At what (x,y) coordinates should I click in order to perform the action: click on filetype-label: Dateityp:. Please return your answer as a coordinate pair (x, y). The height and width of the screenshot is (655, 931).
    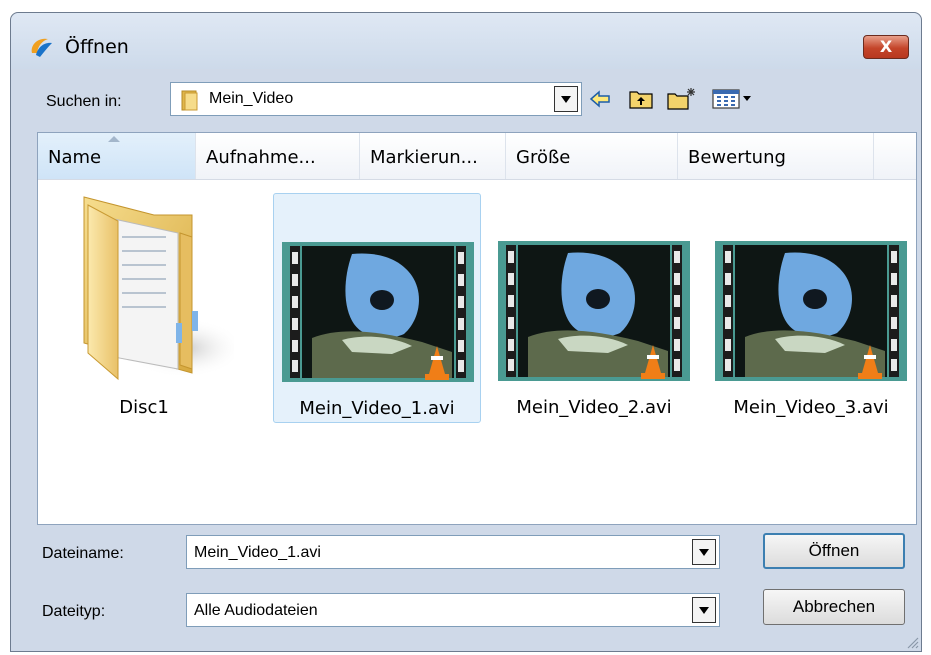
    Looking at the image, I should click on (74, 611).